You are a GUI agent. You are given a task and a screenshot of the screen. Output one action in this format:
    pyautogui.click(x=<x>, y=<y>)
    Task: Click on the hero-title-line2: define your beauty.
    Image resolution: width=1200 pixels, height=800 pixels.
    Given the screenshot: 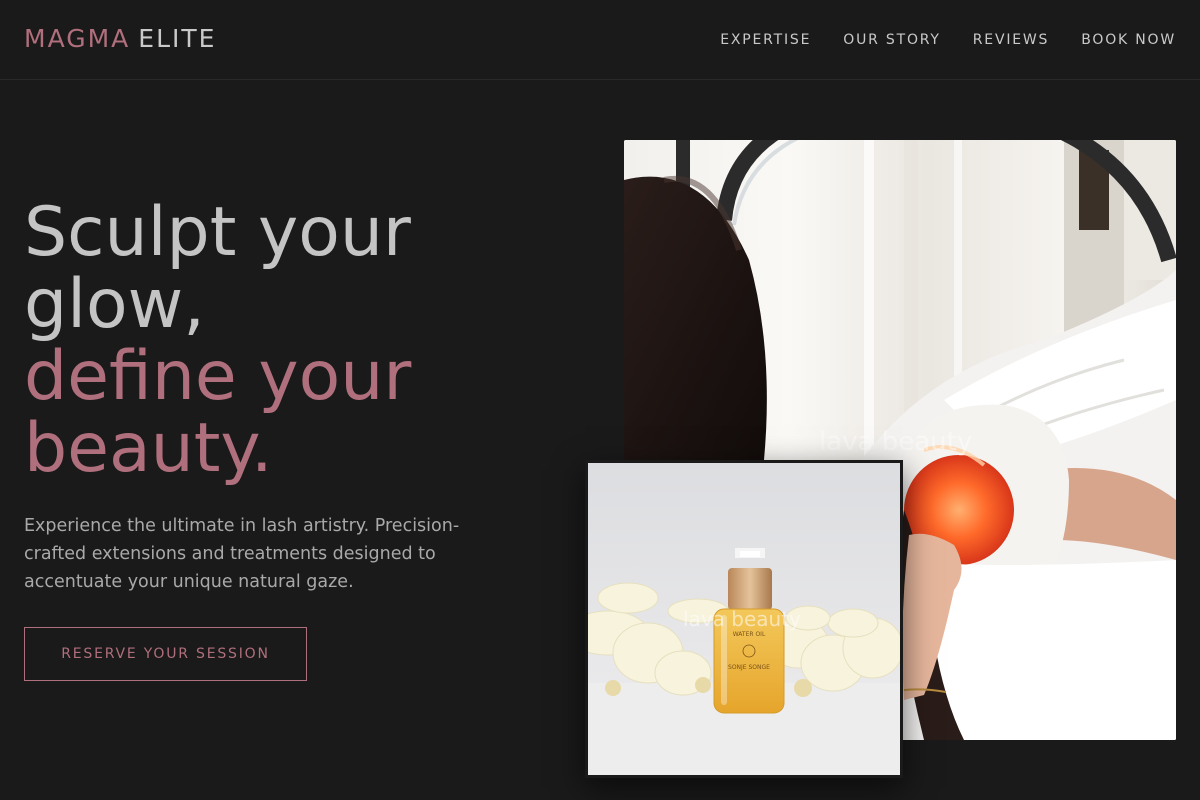 What is the action you would take?
    pyautogui.click(x=218, y=412)
    